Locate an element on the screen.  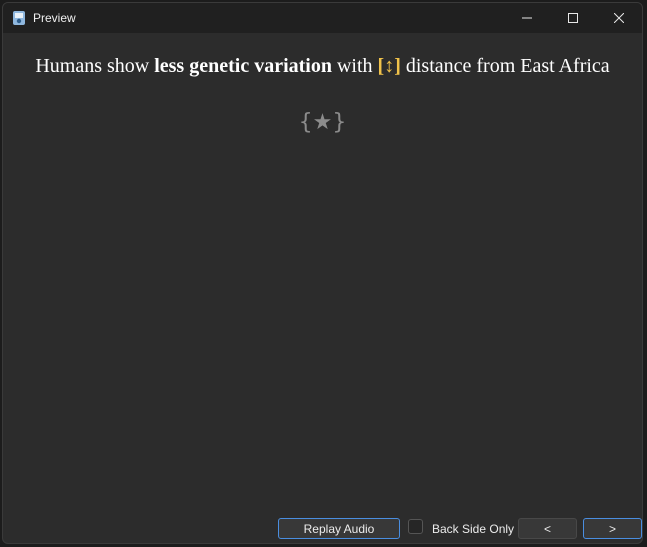
preview-controls-bar: Replay Audio Back Side Only < > is located at coordinates (322, 528).